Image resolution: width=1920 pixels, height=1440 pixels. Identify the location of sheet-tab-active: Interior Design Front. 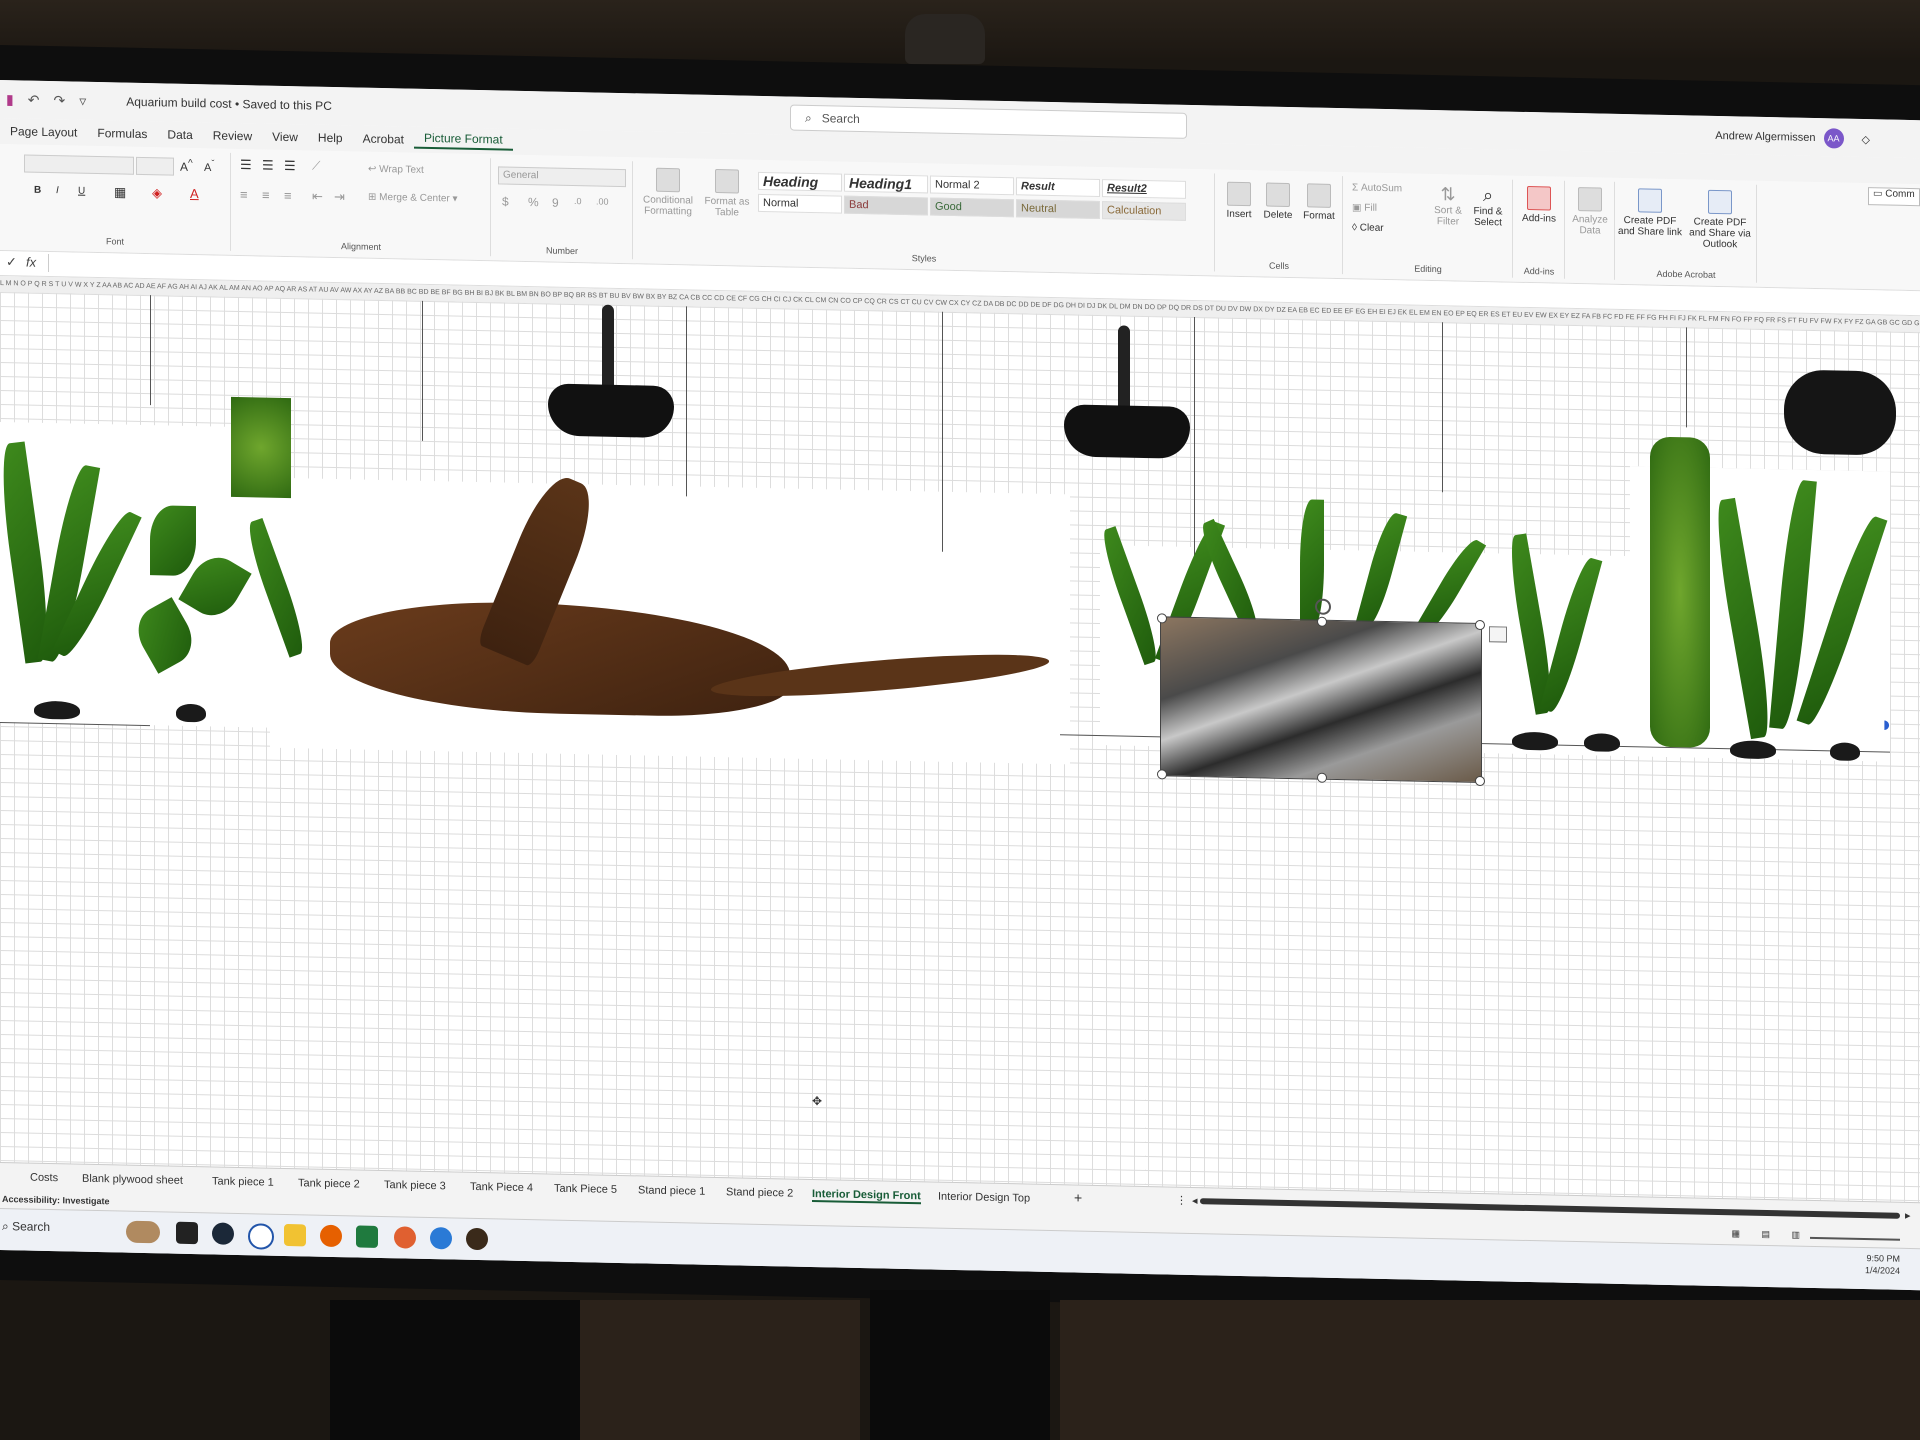
(866, 1196).